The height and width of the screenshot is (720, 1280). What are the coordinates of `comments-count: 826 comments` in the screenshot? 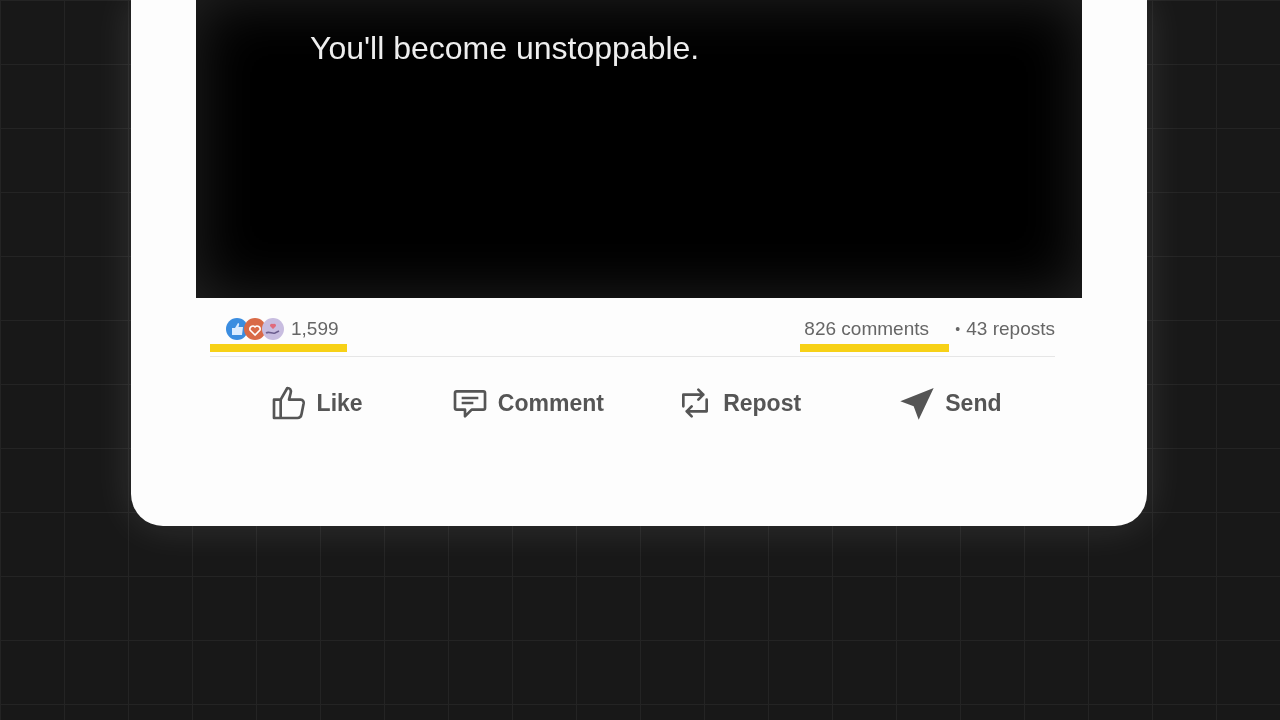 It's located at (875, 329).